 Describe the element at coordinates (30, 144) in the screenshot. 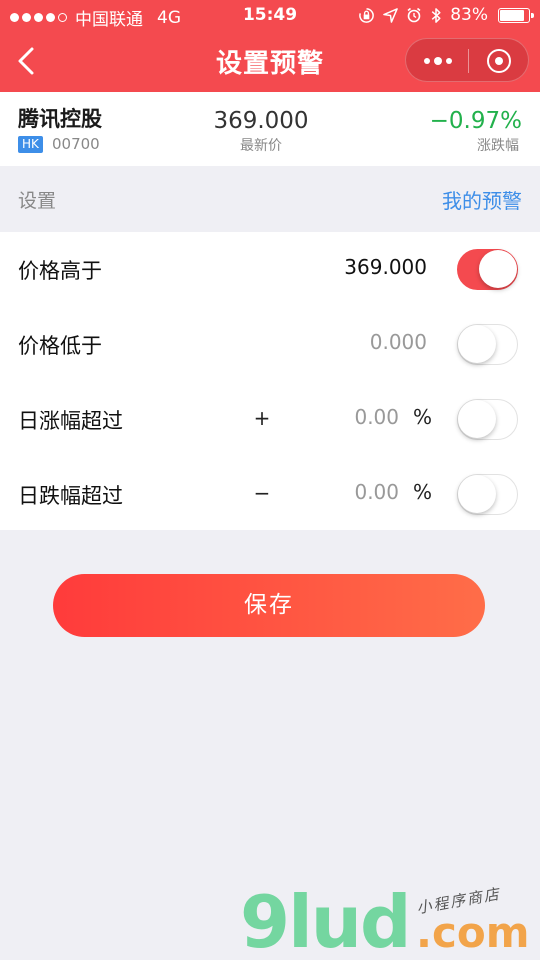

I see `market-badge: HK` at that location.